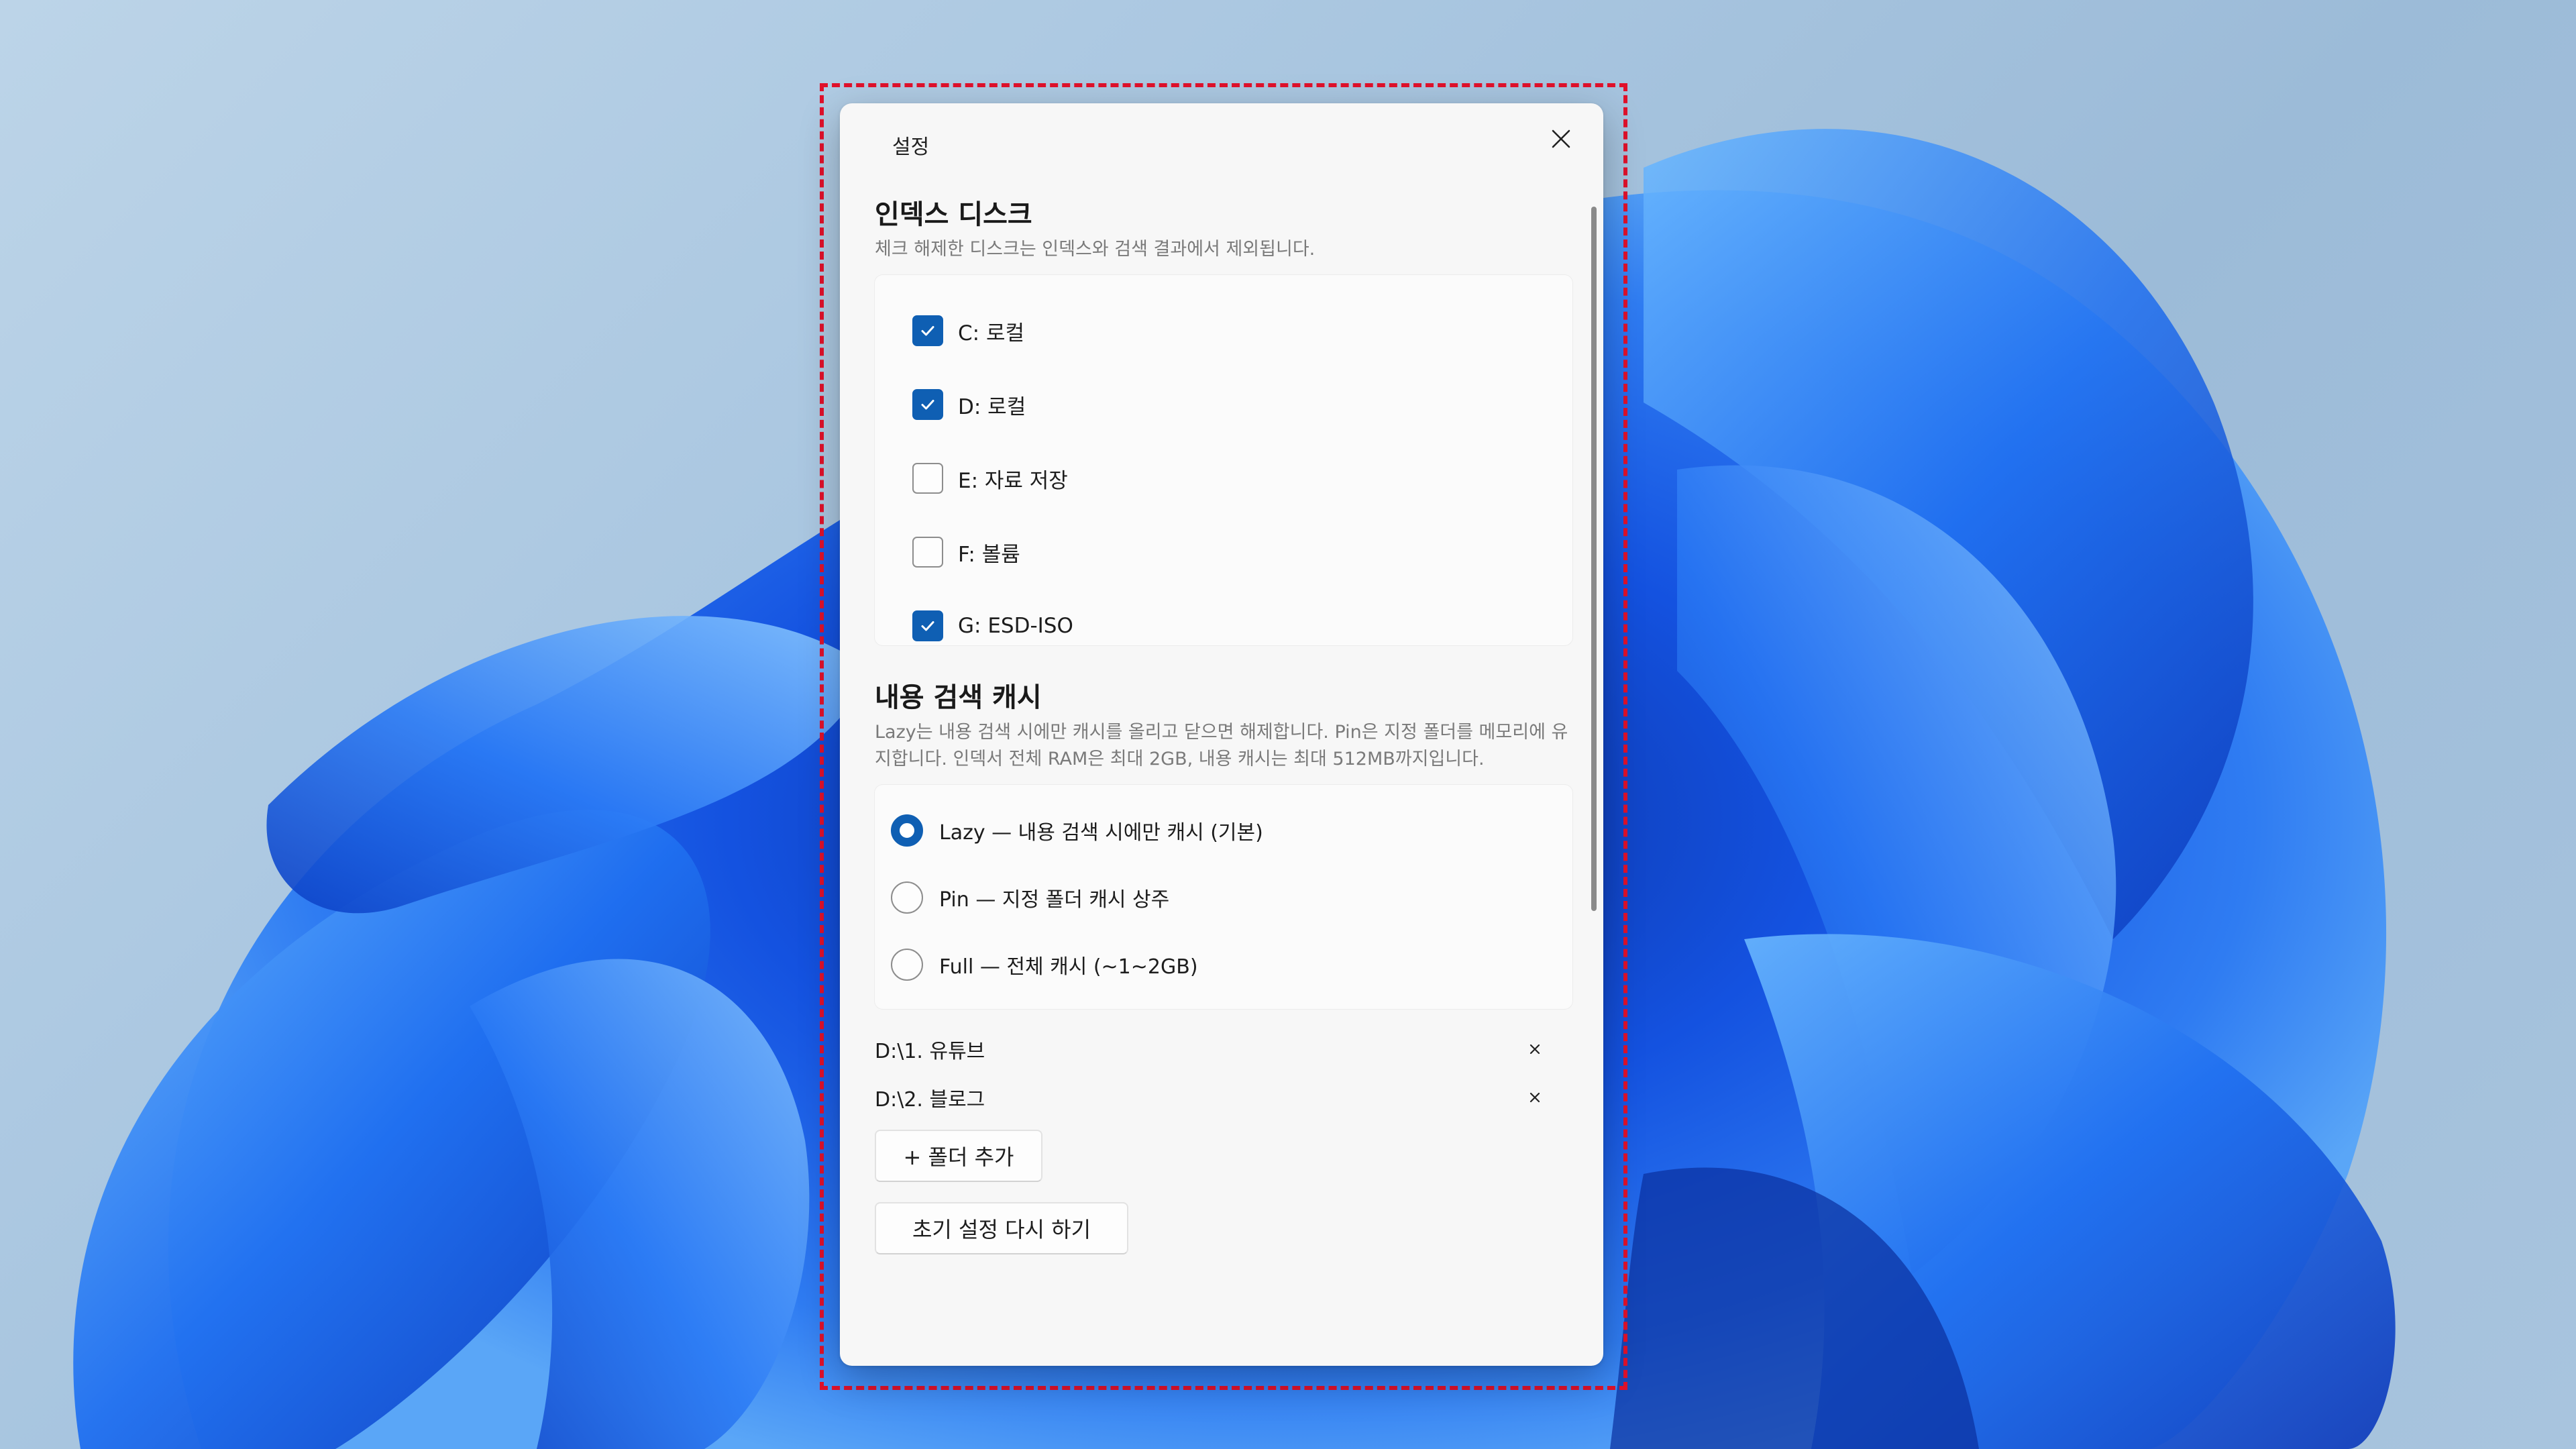 The image size is (2576, 1449). I want to click on disk-label: D: 로컬, so click(992, 406).